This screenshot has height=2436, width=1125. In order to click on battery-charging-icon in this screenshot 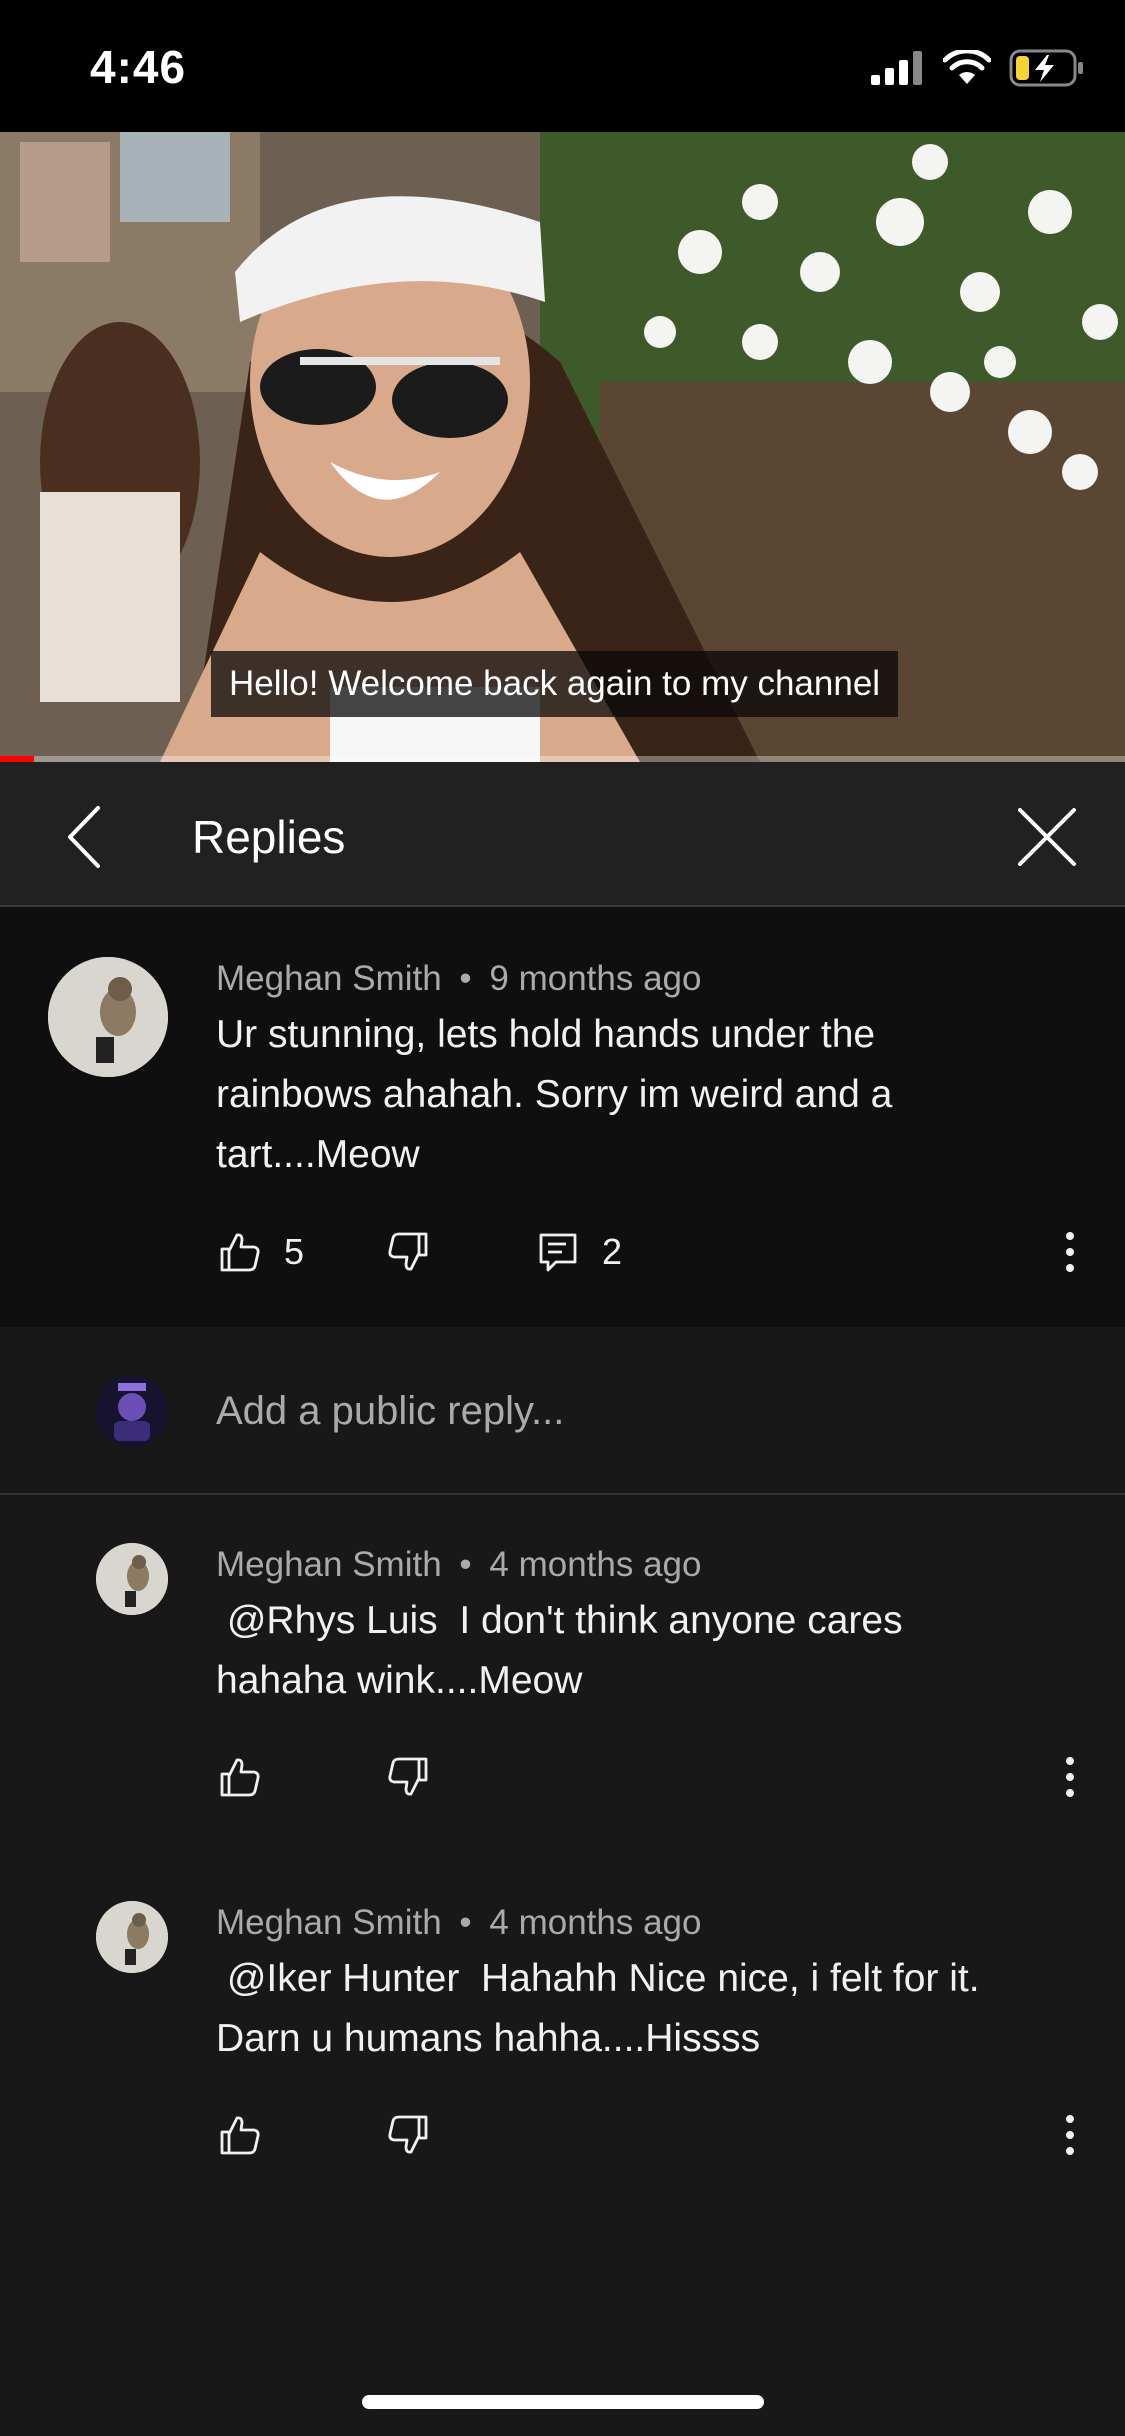, I will do `click(1046, 68)`.